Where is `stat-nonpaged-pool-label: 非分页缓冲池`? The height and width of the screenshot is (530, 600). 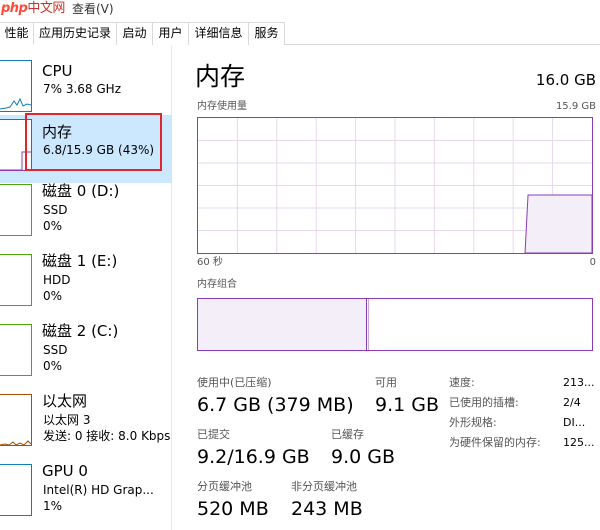 stat-nonpaged-pool-label: 非分页缓冲池 is located at coordinates (324, 486).